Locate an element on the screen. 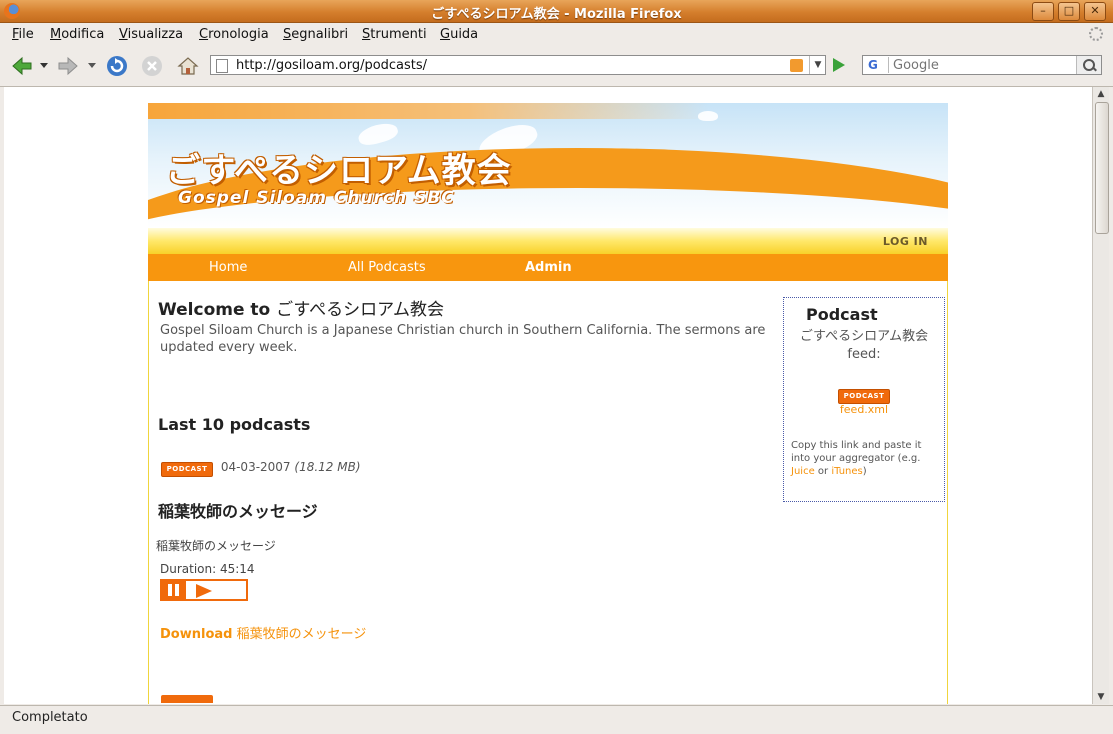  menu-strumenti: Strumenti is located at coordinates (394, 34).